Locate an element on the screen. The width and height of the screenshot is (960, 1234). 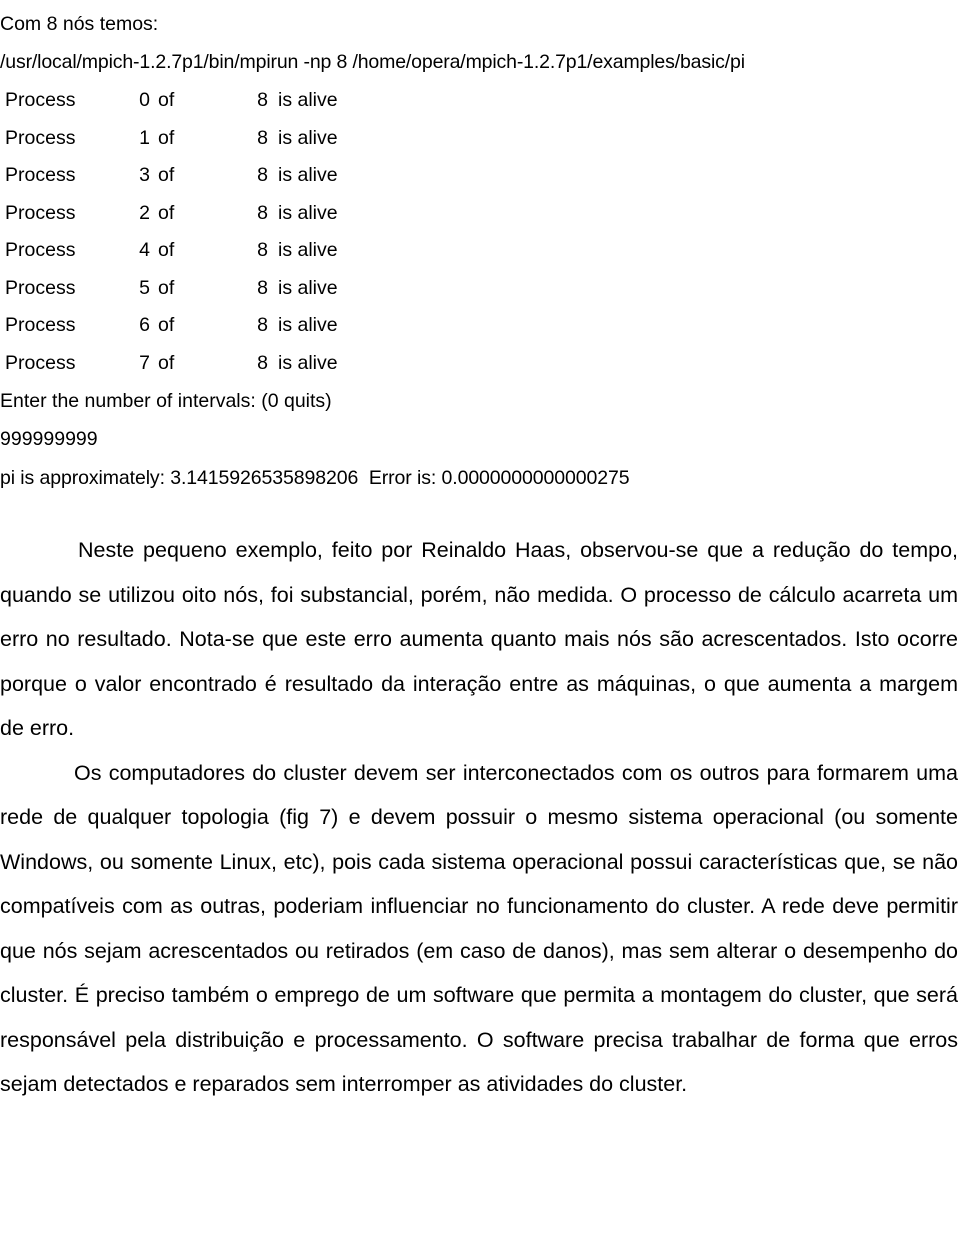
intro-line: Com 8 nós temos: is located at coordinates (79, 24).